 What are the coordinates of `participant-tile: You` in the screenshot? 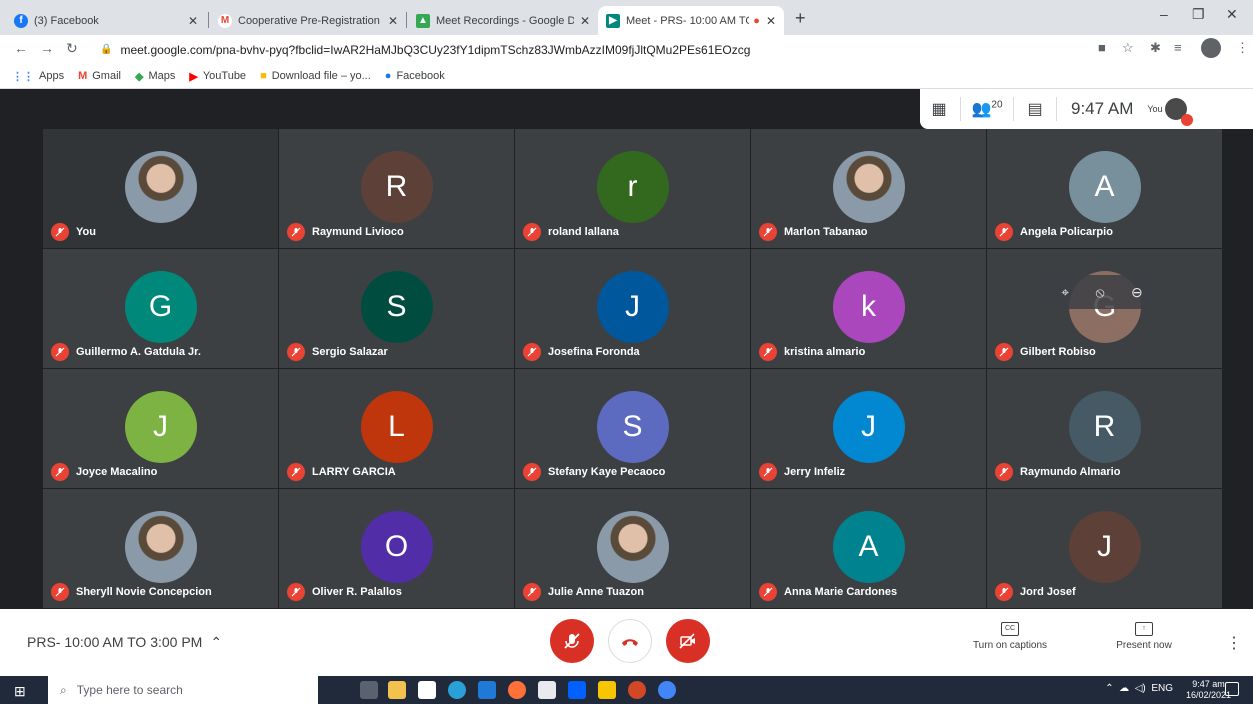 It's located at (160, 188).